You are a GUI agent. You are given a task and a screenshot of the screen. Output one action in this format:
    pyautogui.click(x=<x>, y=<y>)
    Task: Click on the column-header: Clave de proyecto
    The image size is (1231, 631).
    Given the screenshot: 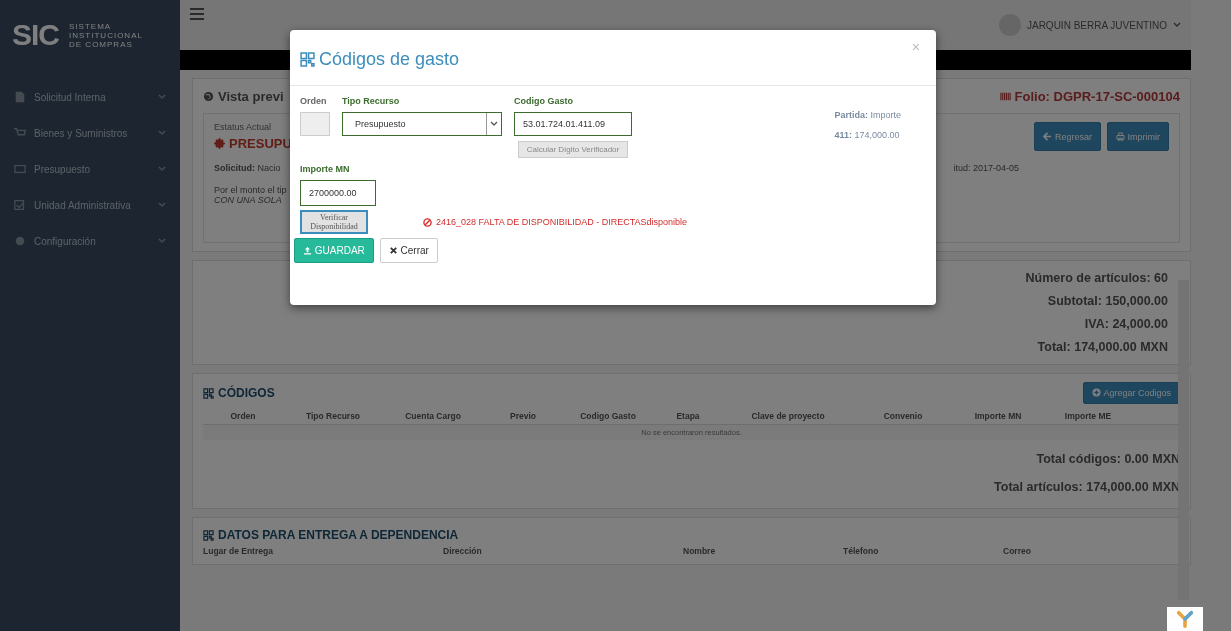 What is the action you would take?
    pyautogui.click(x=788, y=416)
    